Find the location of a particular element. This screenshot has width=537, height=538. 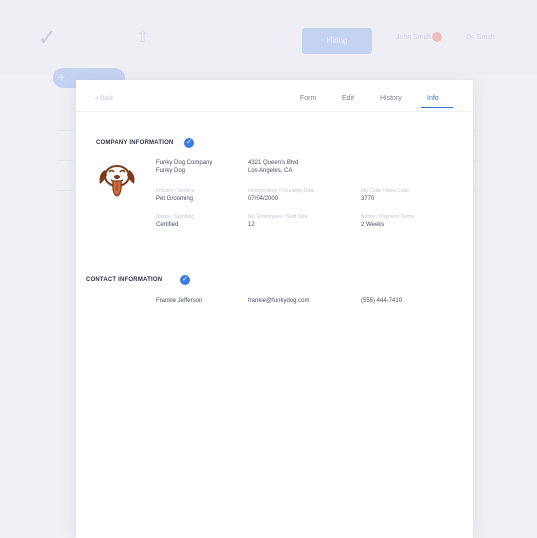

field-label-founded: Incorporation / Founding Date is located at coordinates (281, 191).